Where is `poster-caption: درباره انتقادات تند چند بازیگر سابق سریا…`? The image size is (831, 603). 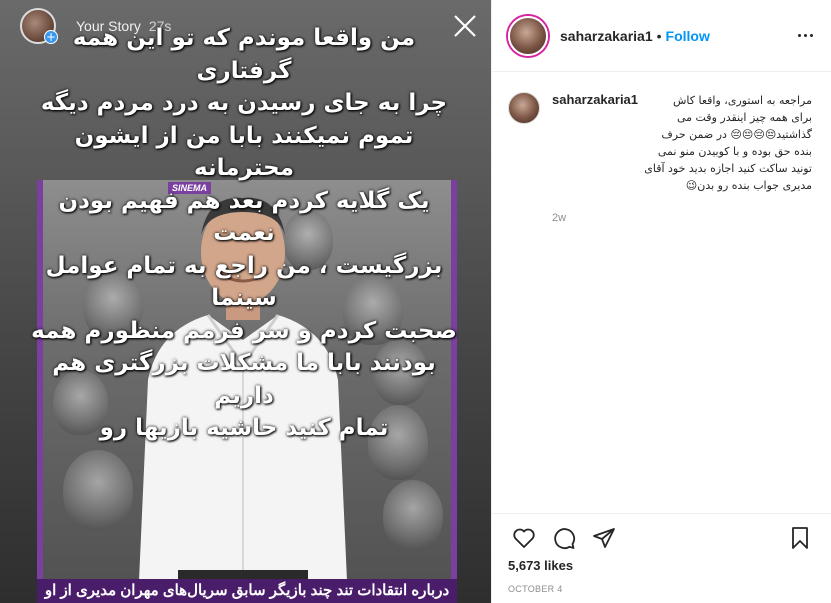 poster-caption: درباره انتقادات تند چند بازیگر سابق سریا… is located at coordinates (247, 591).